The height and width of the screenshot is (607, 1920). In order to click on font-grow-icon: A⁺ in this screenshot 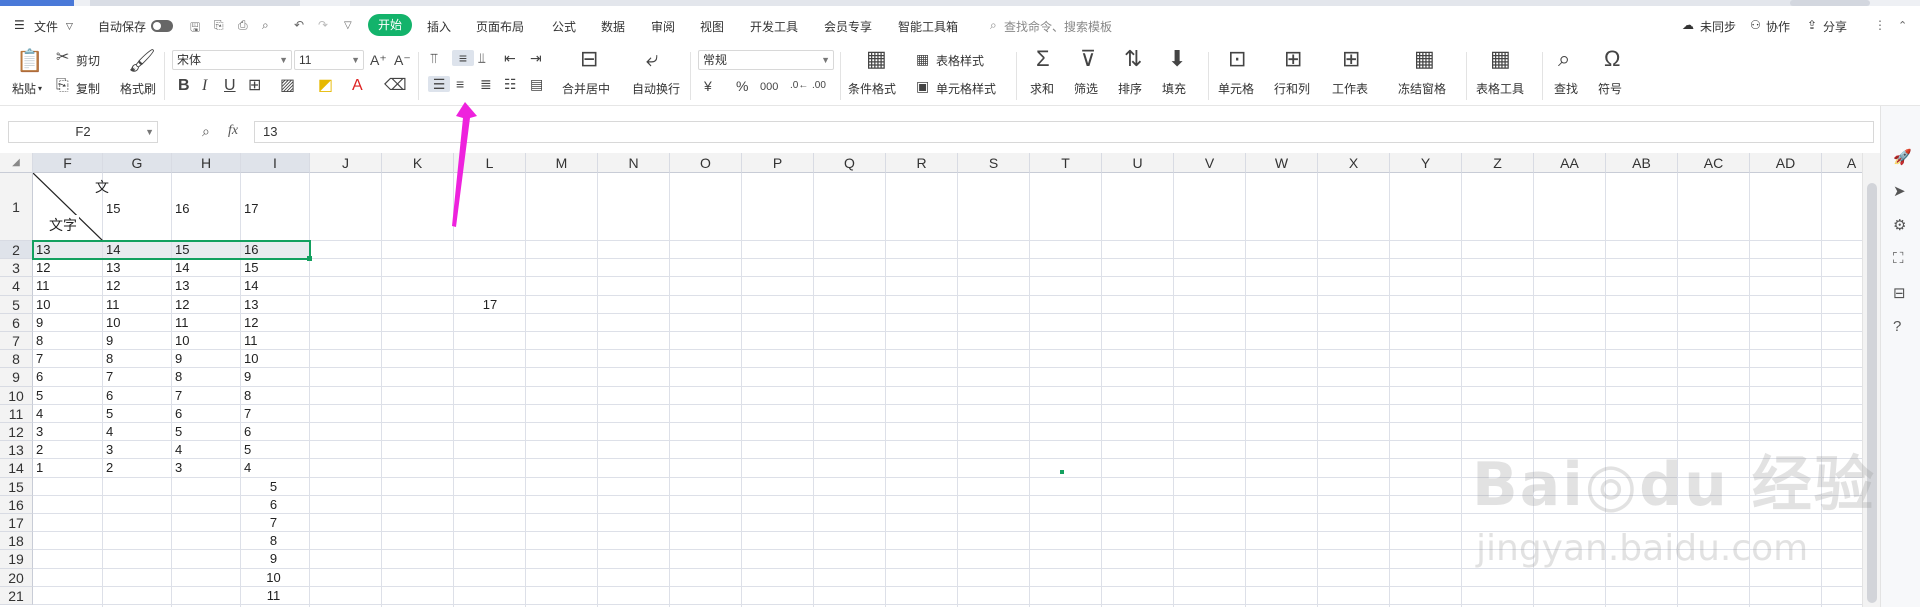, I will do `click(378, 60)`.